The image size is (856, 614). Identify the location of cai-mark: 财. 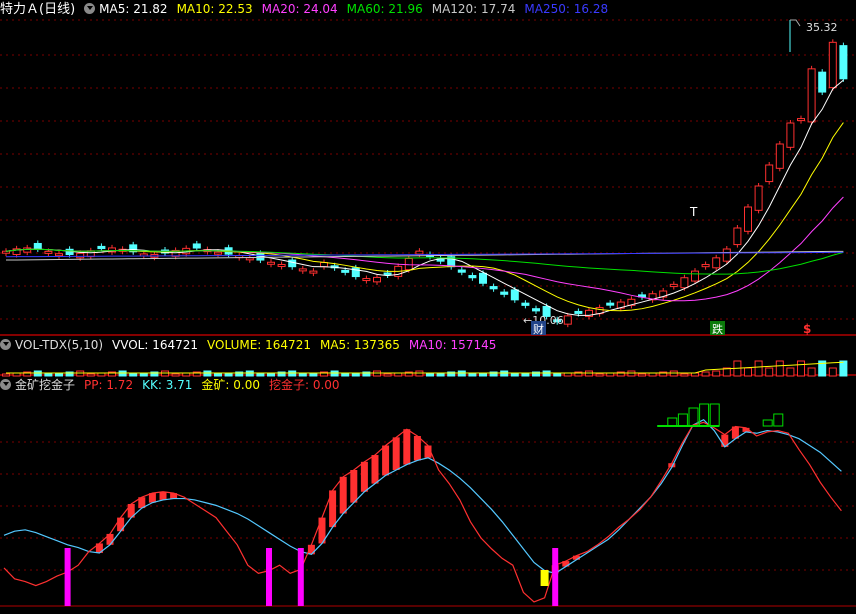
(538, 329).